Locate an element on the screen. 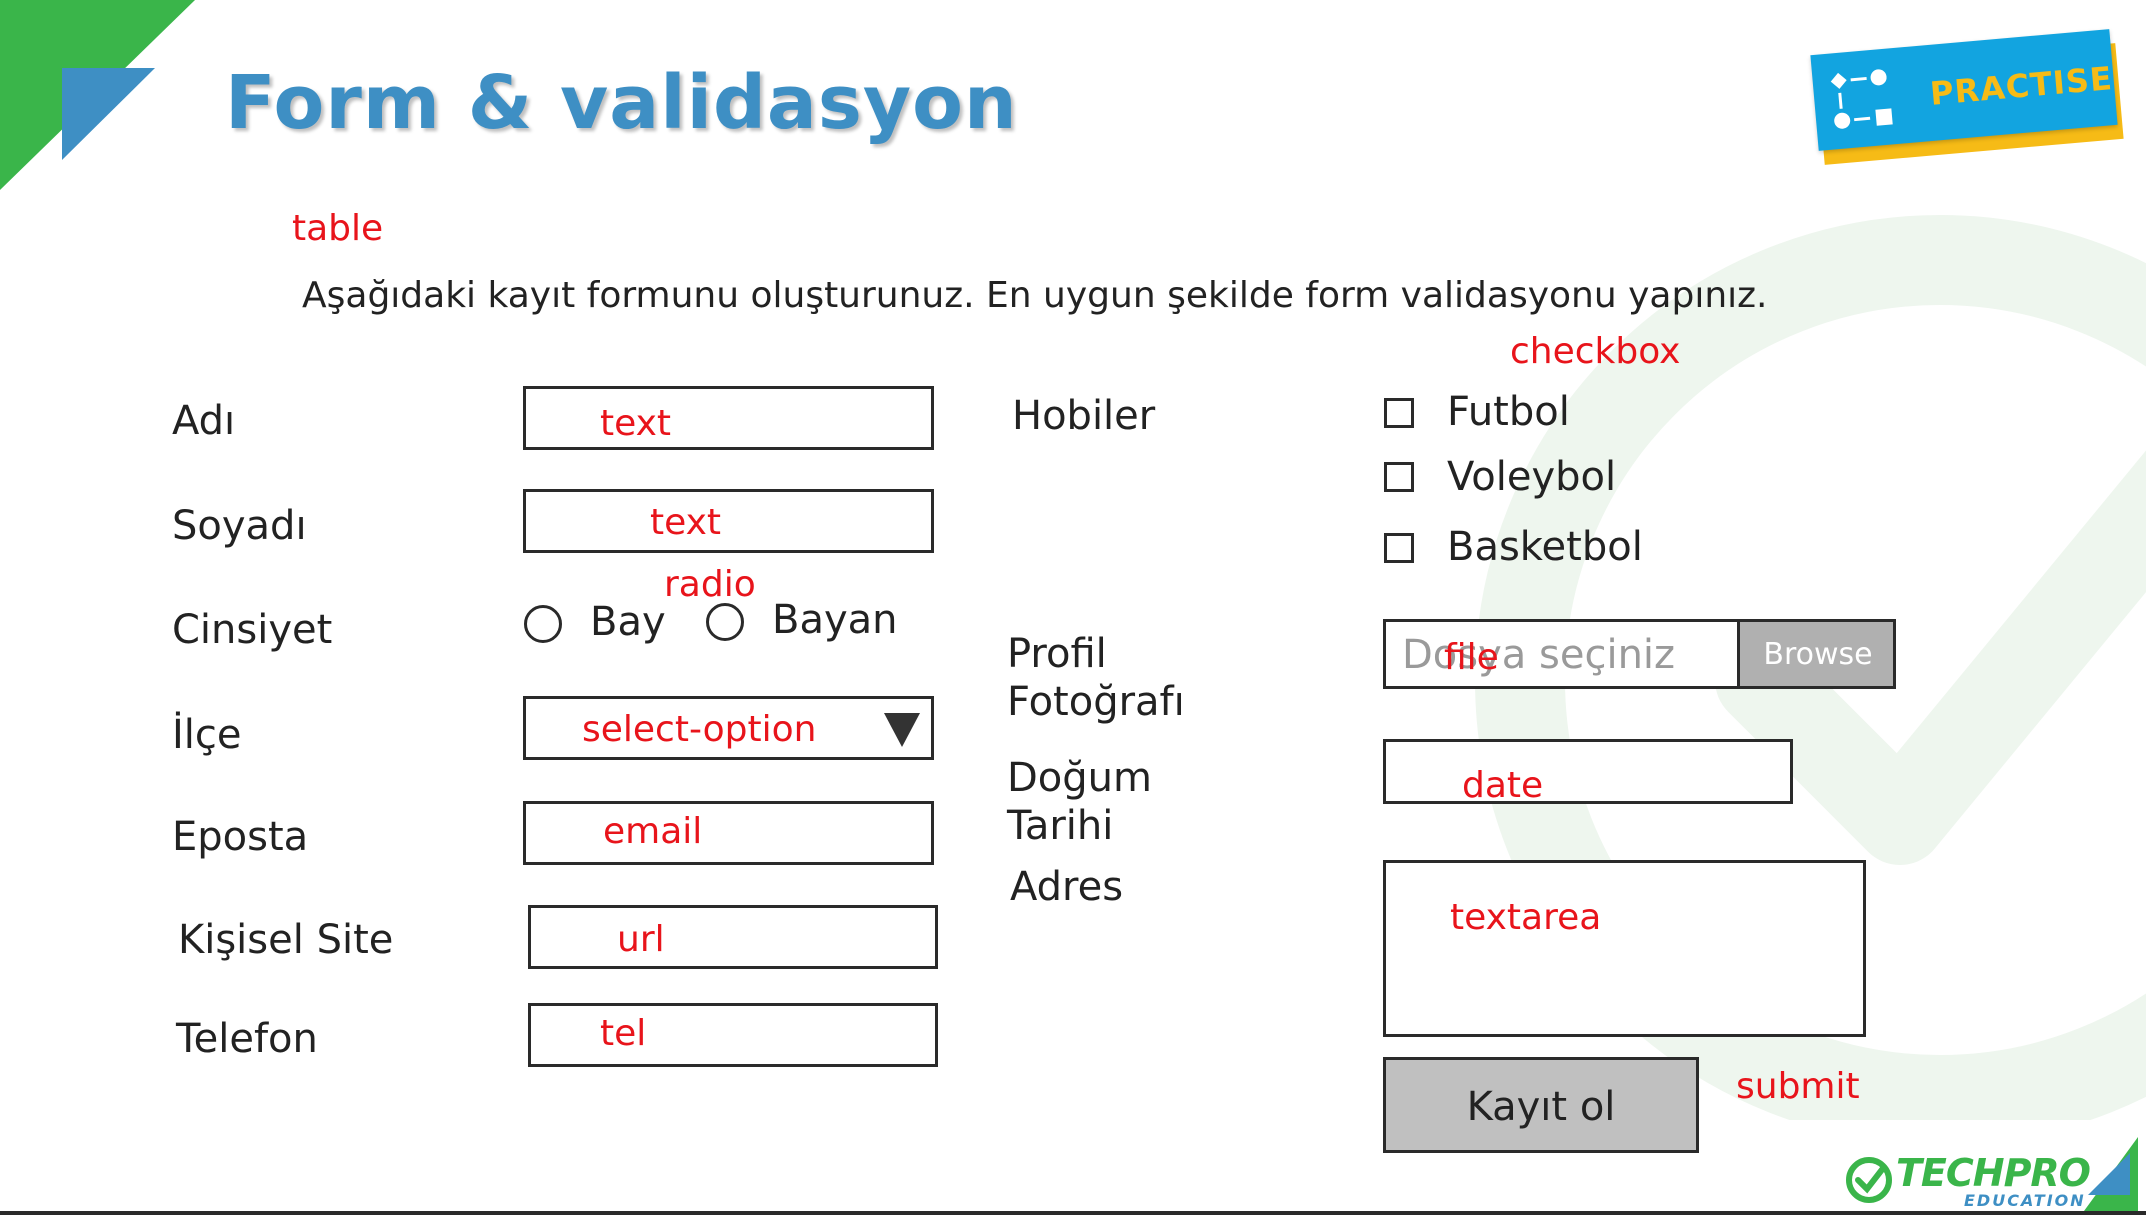  footer-divider is located at coordinates (1073, 1213).